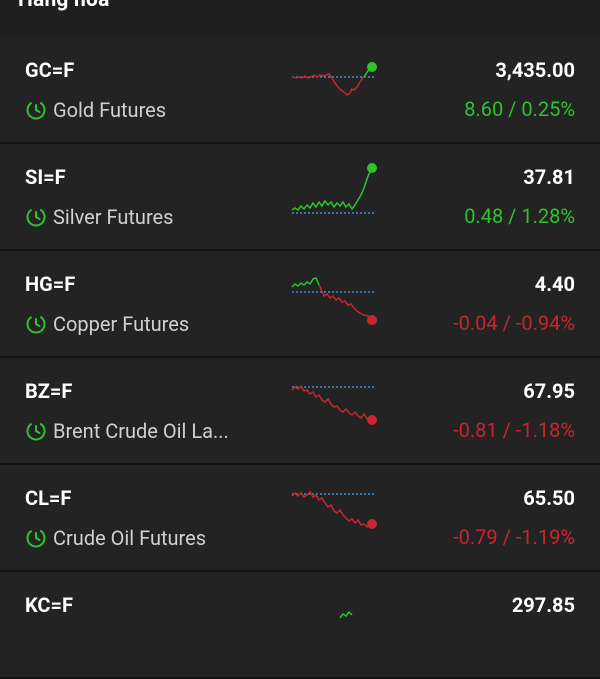 The width and height of the screenshot is (600, 679). What do you see at coordinates (300, 18) in the screenshot?
I see `section-header: Hàng hóa` at bounding box center [300, 18].